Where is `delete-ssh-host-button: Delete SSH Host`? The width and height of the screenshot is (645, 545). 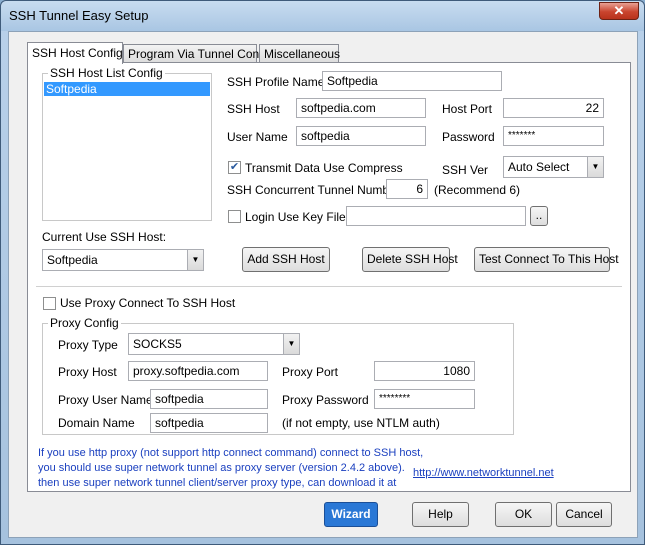 delete-ssh-host-button: Delete SSH Host is located at coordinates (410, 259).